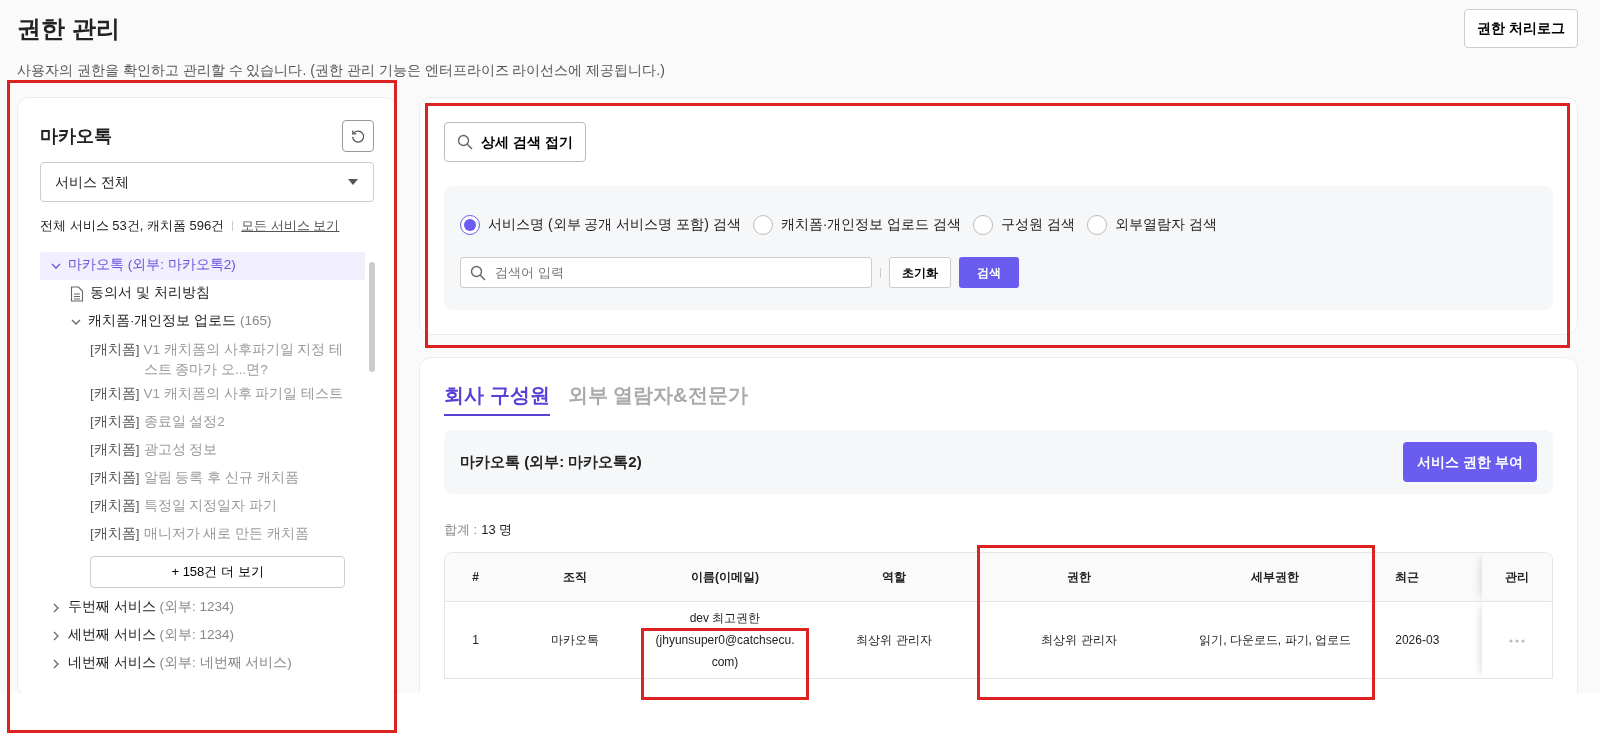 Image resolution: width=1600 pixels, height=734 pixels. What do you see at coordinates (202, 393) in the screenshot?
I see `tree-item: [캐치폼] V1 캐치폼의 사후 파기일 테스트` at bounding box center [202, 393].